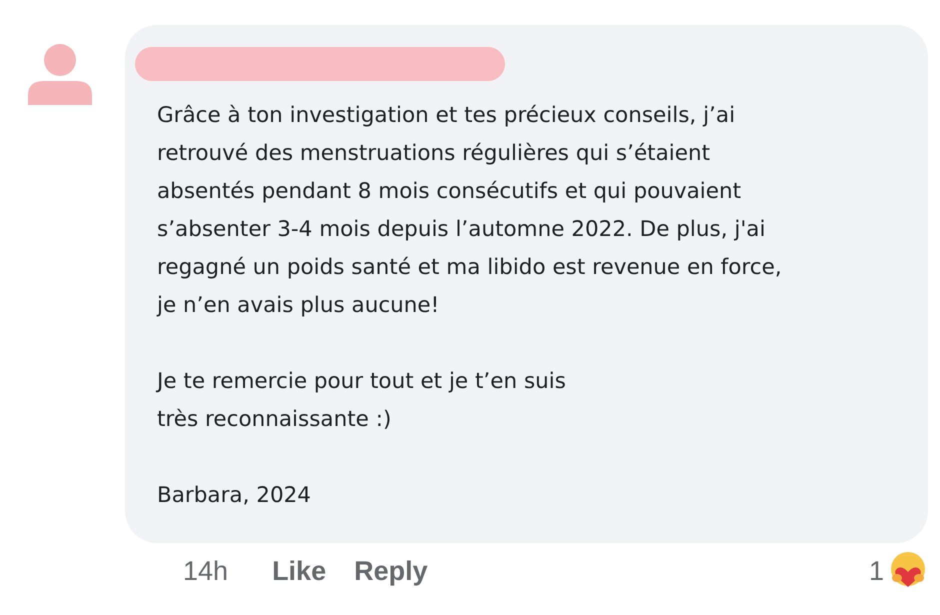  Describe the element at coordinates (205, 571) in the screenshot. I see `timestamp: 14h` at that location.